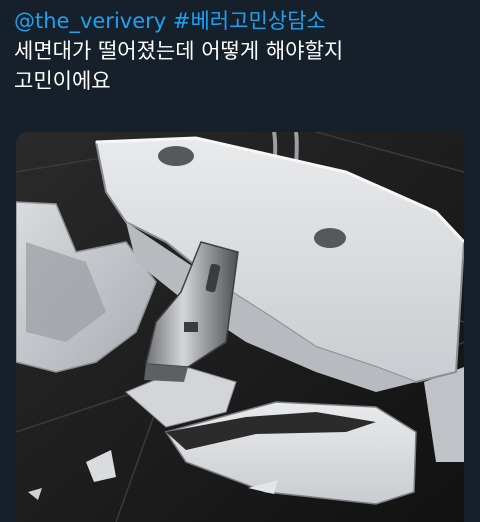  I want to click on hashtag-link: #베러고민상담소, so click(249, 21).